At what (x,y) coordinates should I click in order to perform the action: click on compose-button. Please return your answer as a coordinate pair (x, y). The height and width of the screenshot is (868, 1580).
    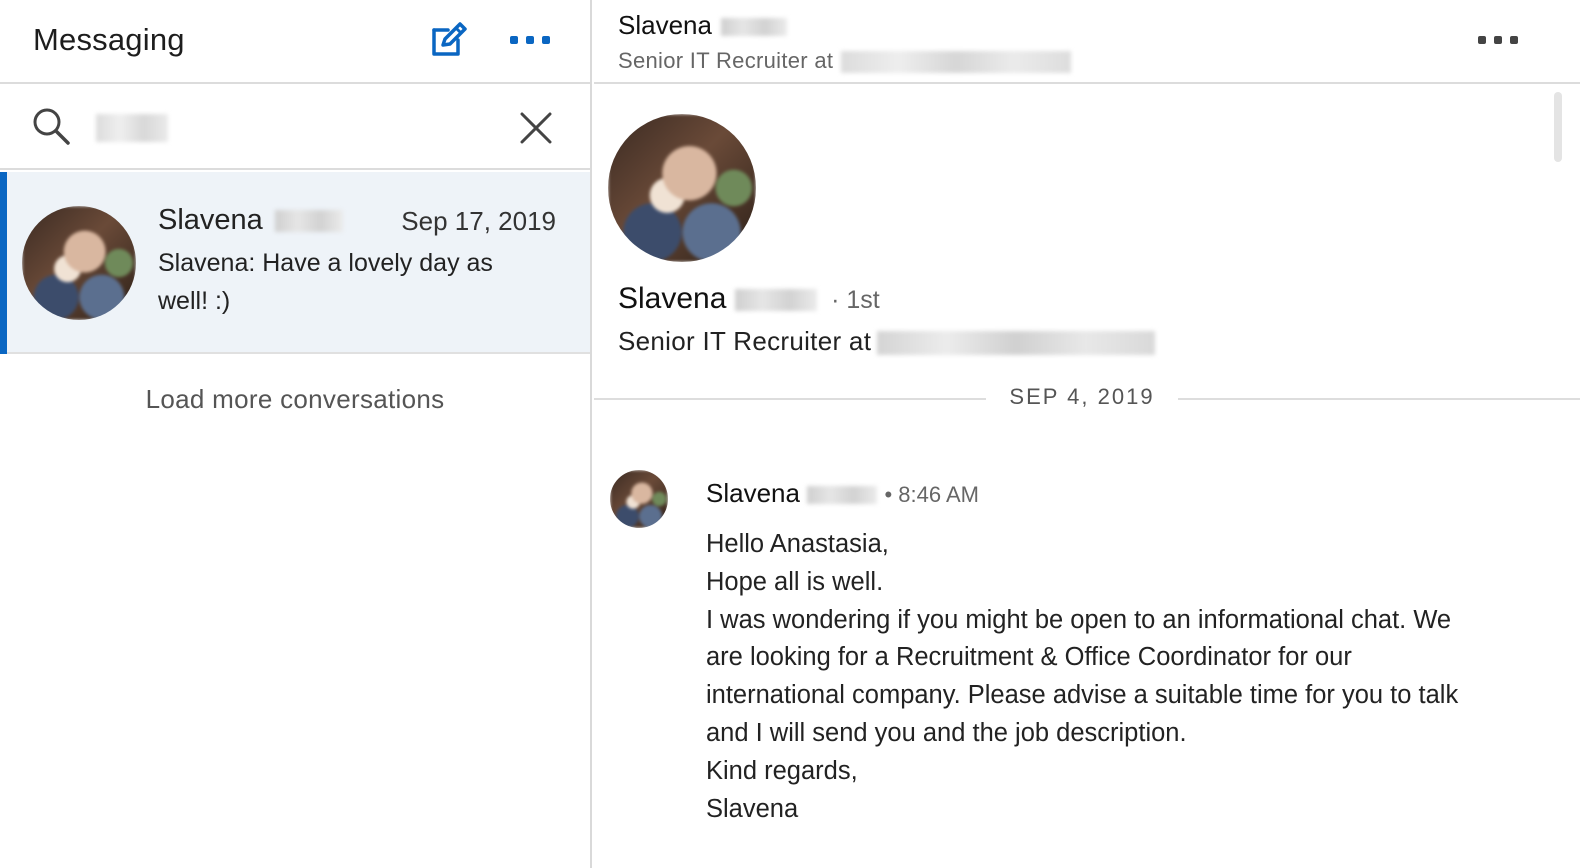
    Looking at the image, I should click on (448, 40).